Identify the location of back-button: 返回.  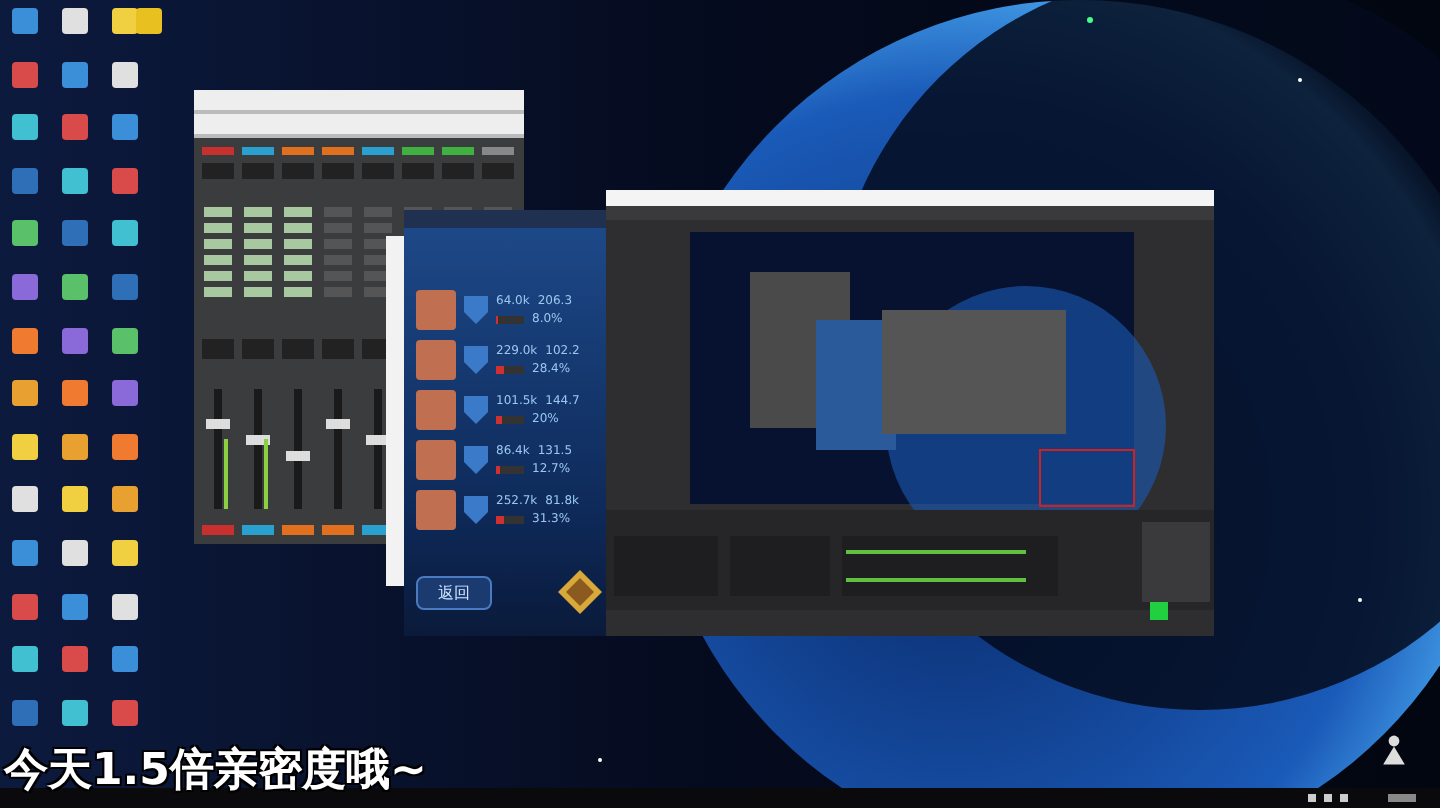
(454, 592).